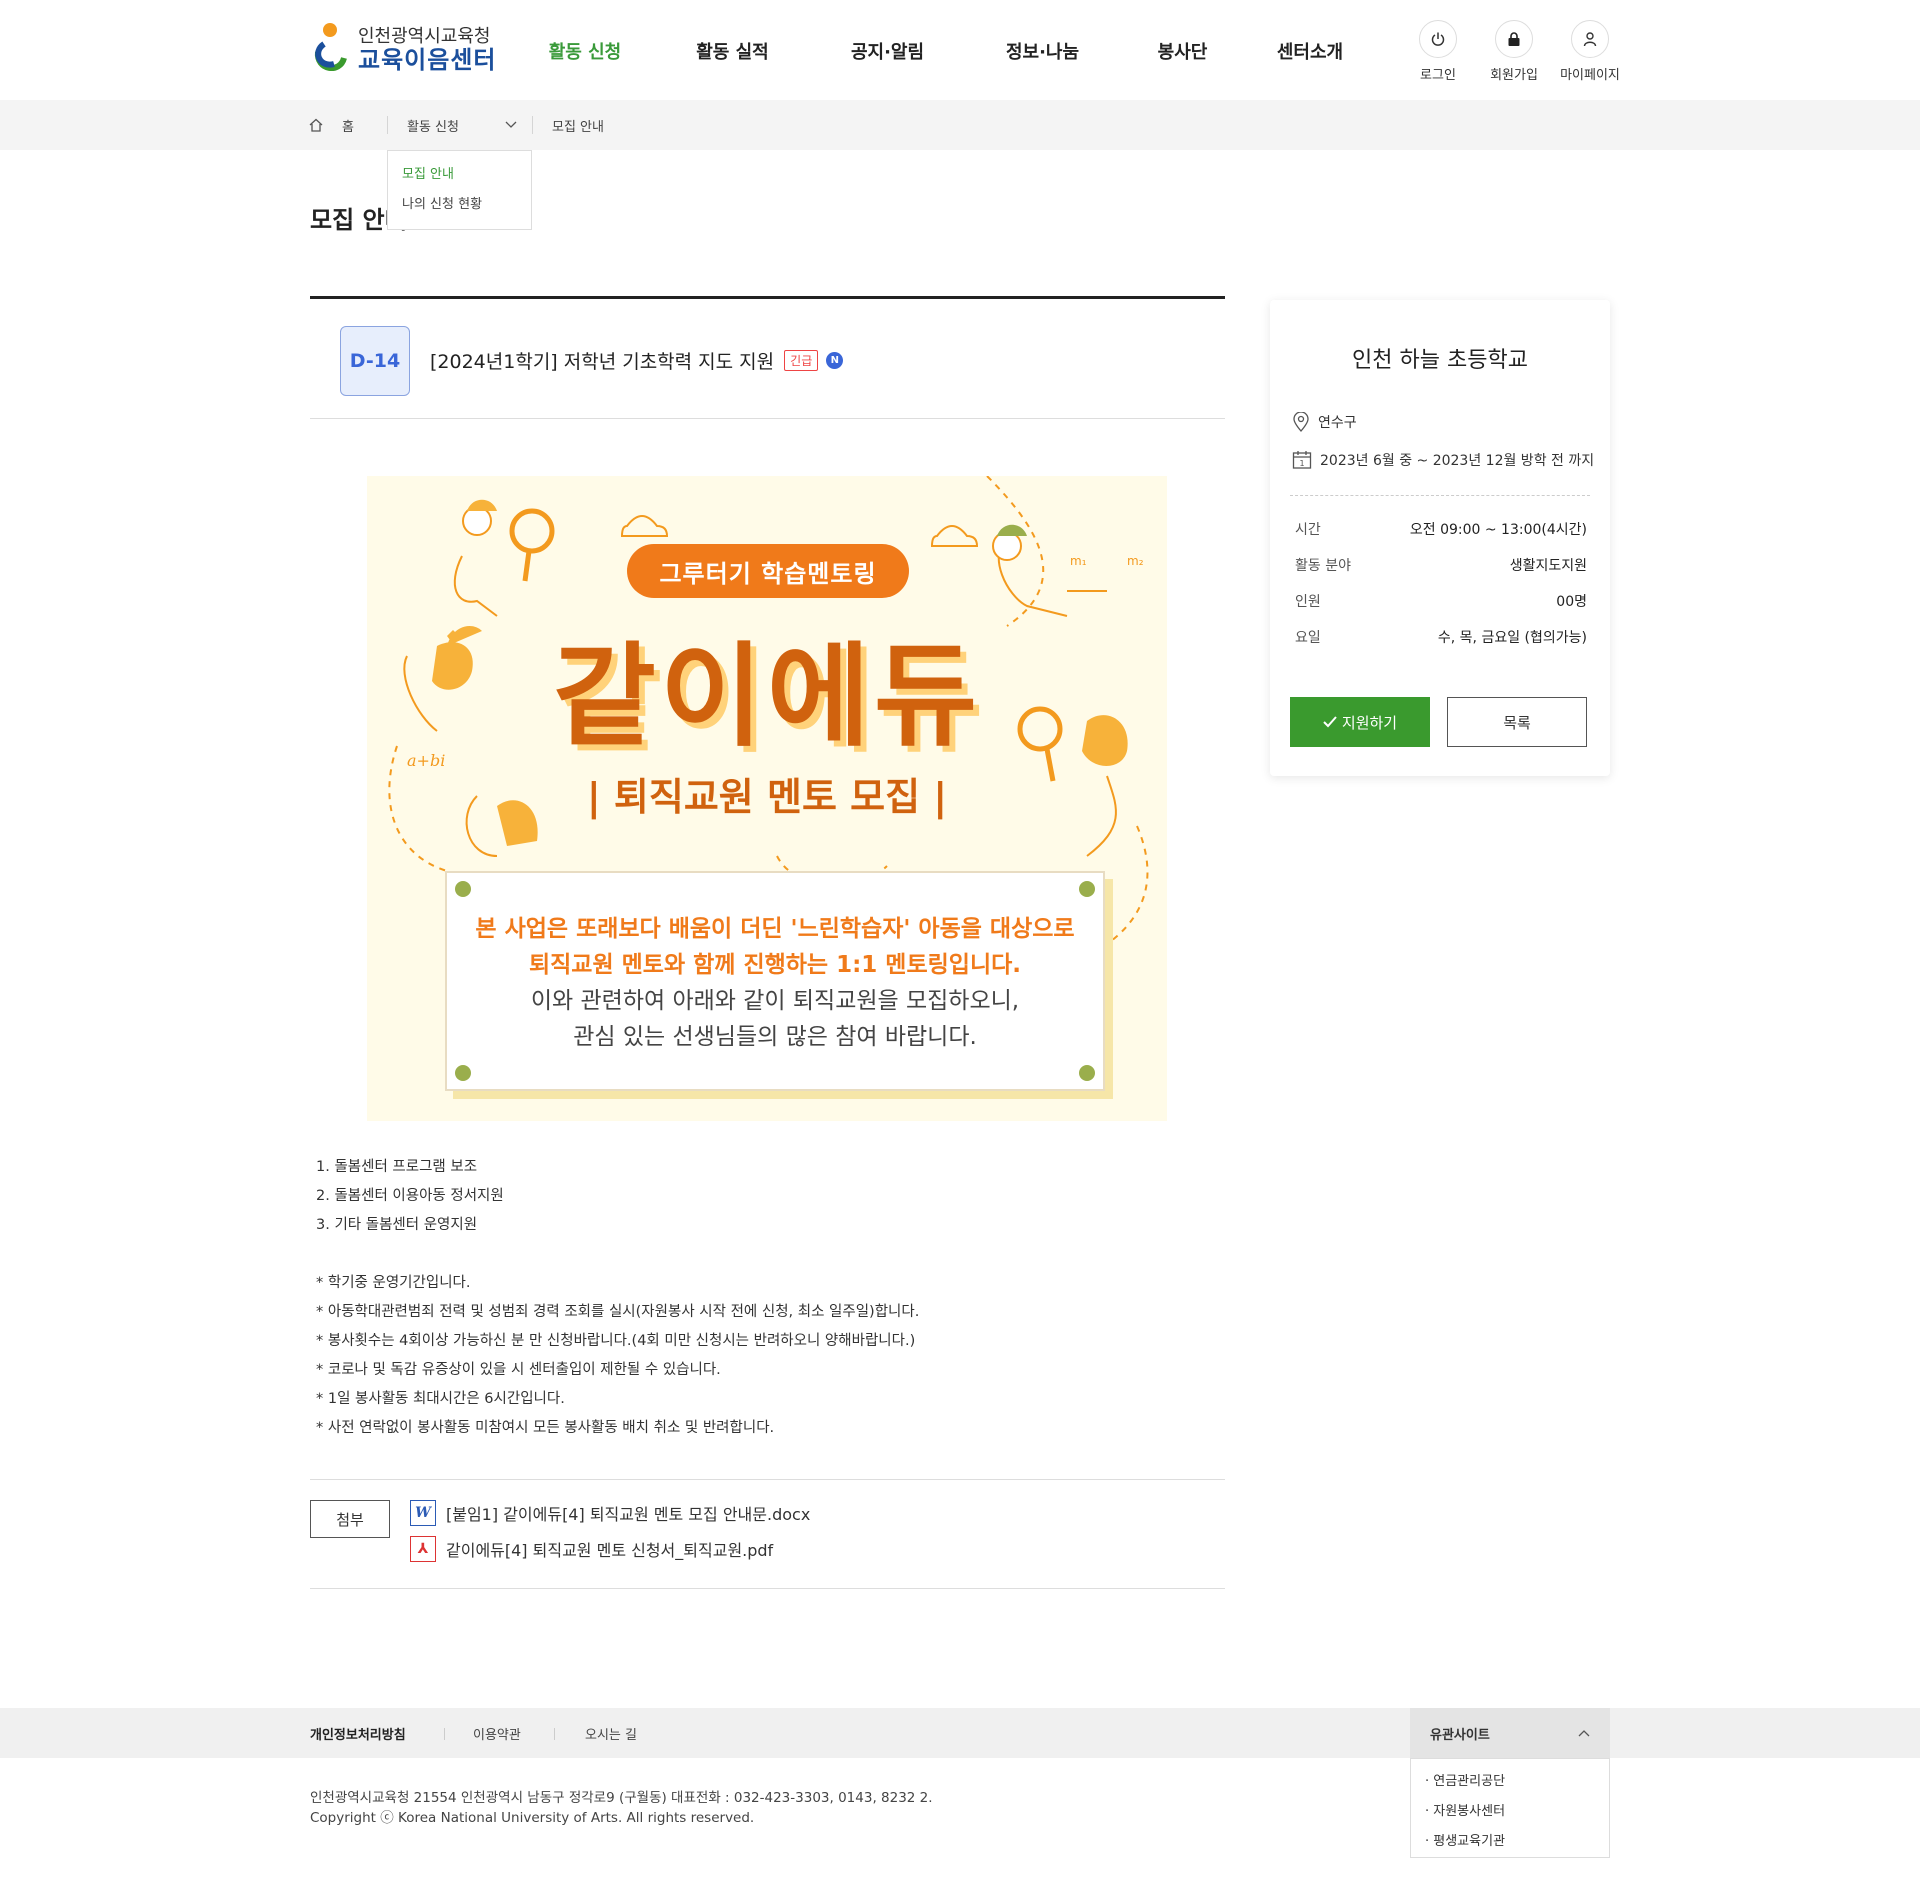 This screenshot has width=1920, height=1888. I want to click on urgent-badge: 긴급, so click(801, 360).